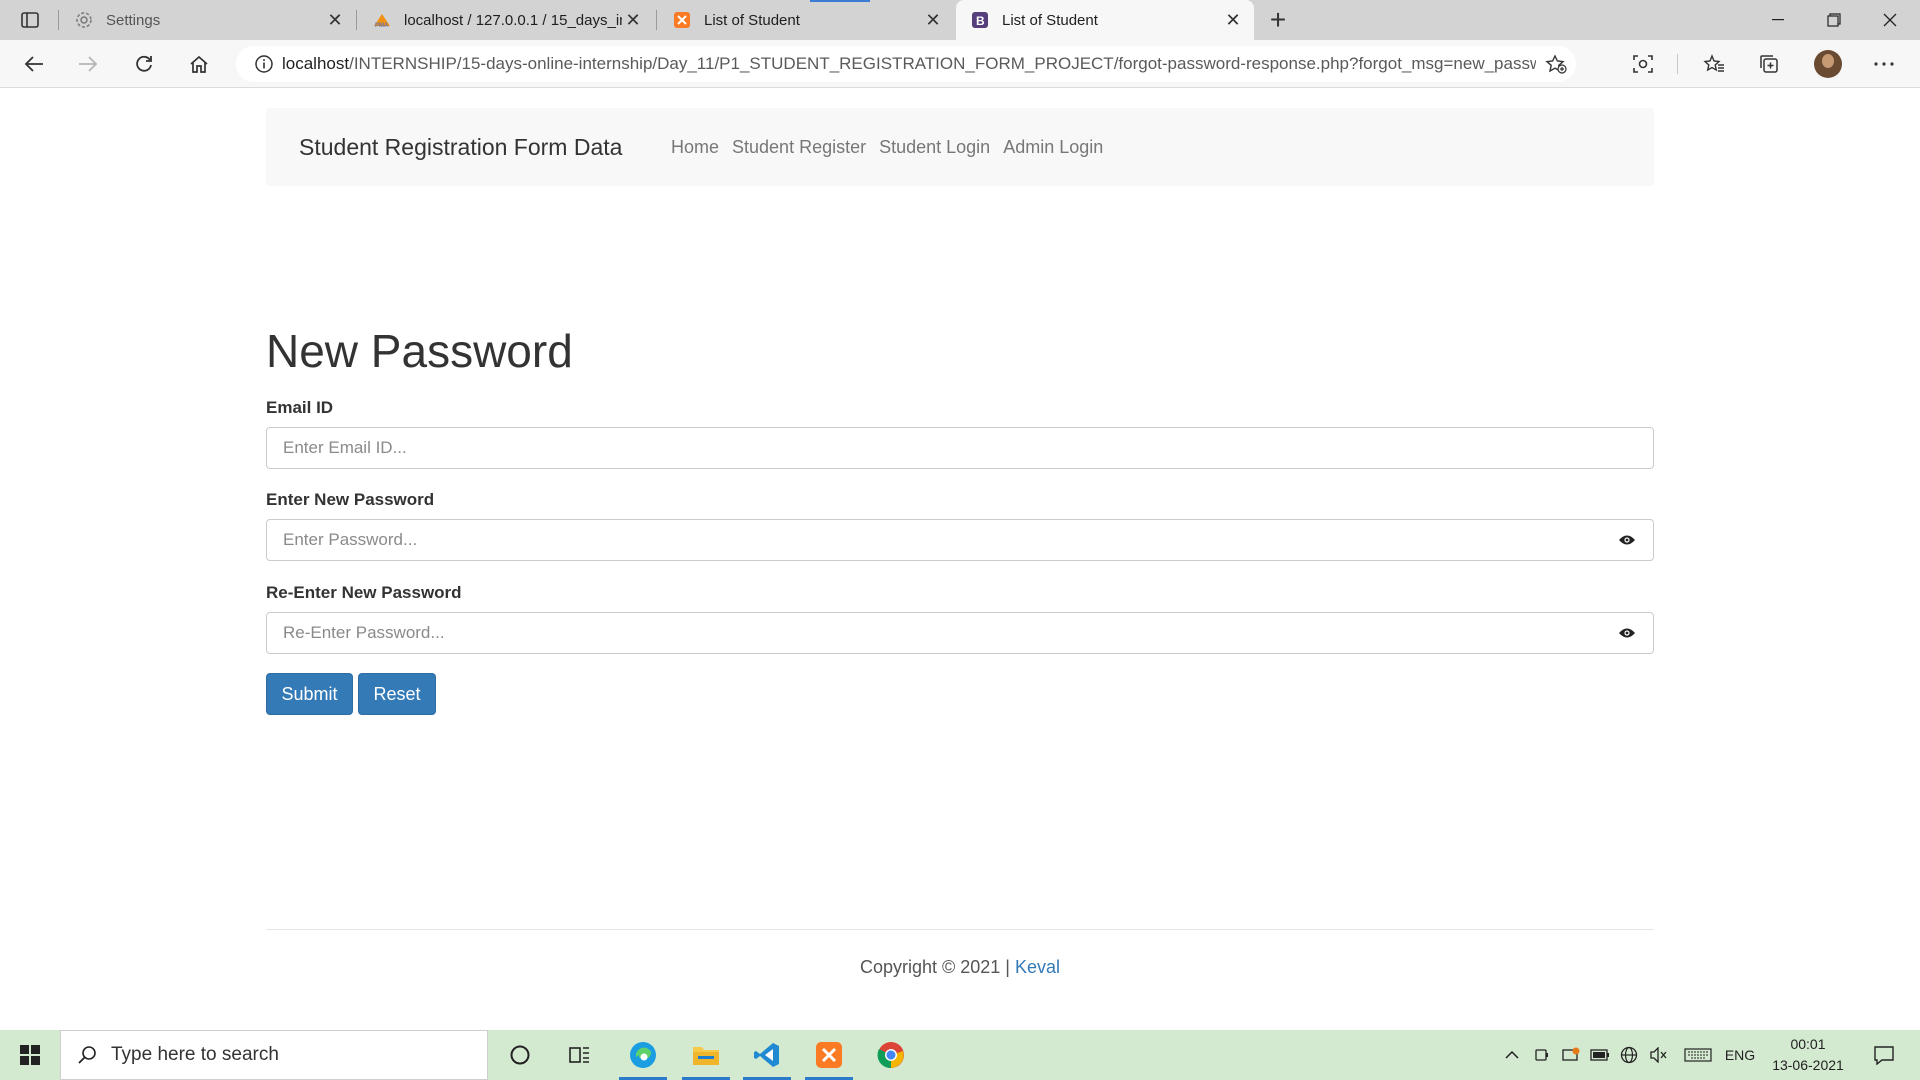  I want to click on show-hidden-icons-button, so click(1512, 1055).